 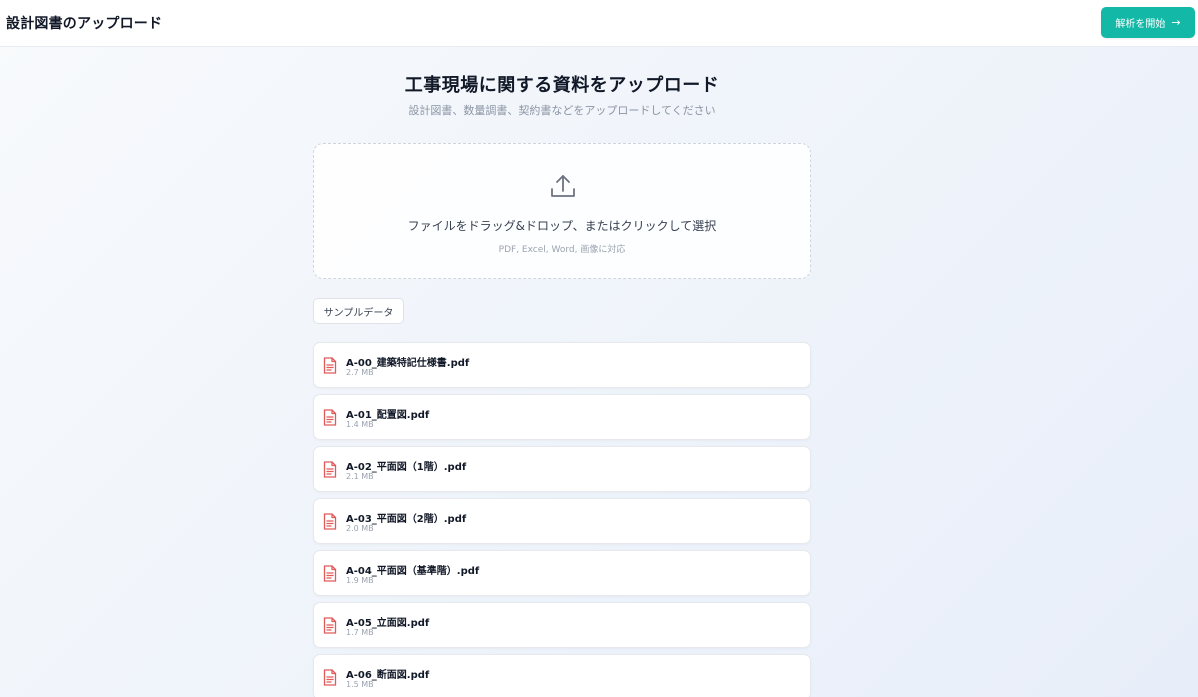 I want to click on file-list-item: A-03_平面図（2階）.pdf 2.0 MB, so click(x=562, y=521).